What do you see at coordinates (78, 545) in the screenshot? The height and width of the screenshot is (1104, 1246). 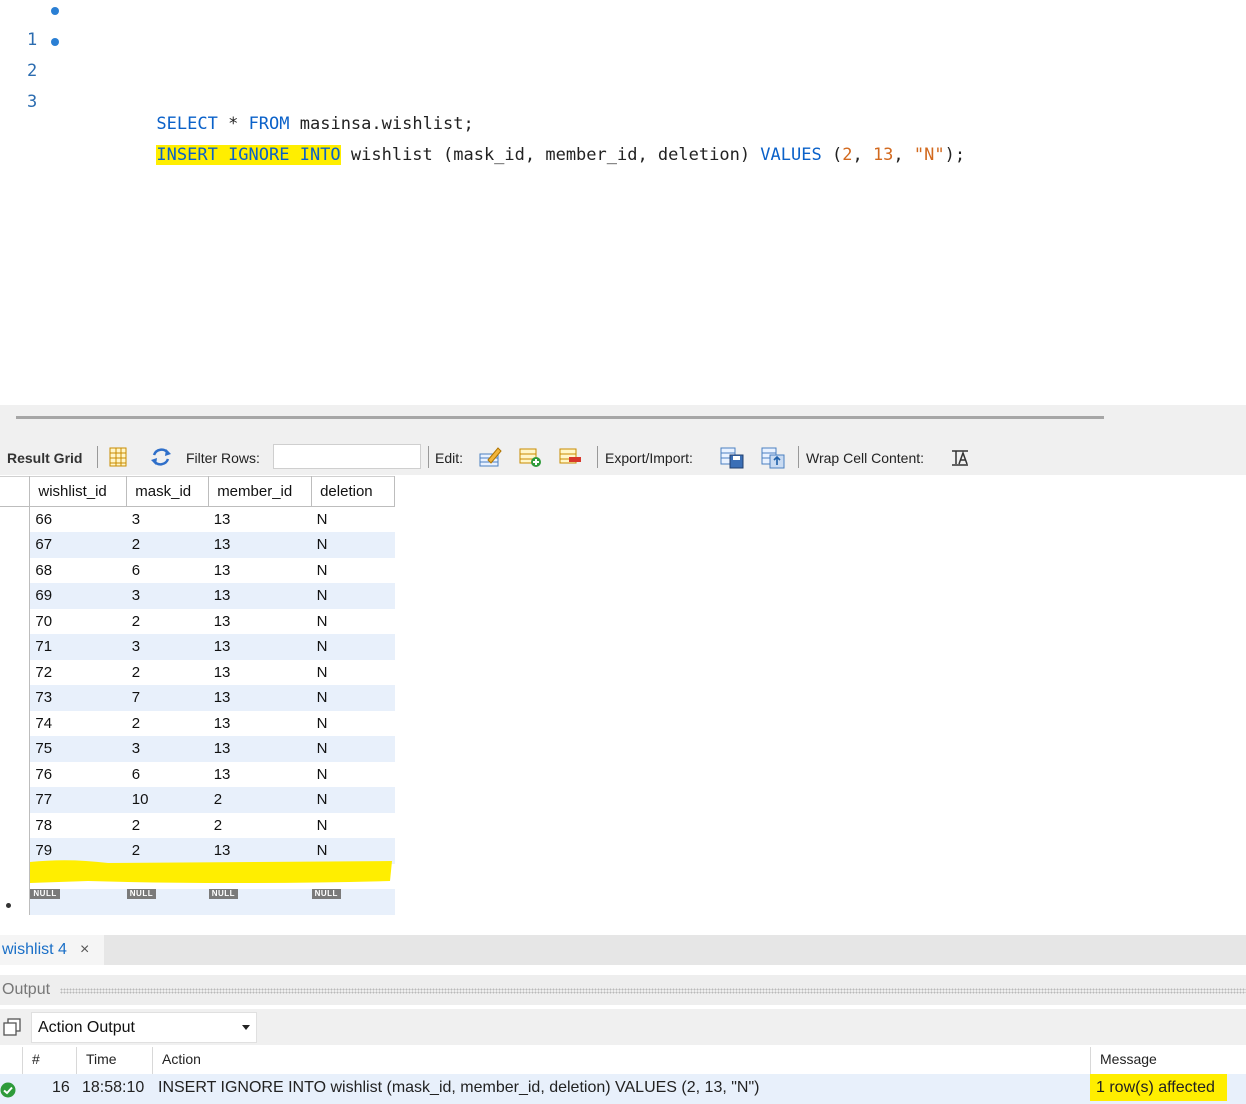 I see `table-cell: 67` at bounding box center [78, 545].